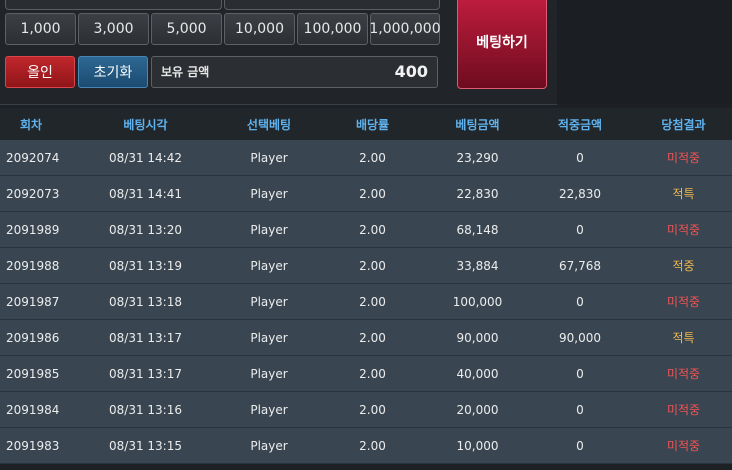  What do you see at coordinates (477, 229) in the screenshot?
I see `cell-bet-amount: 68,148` at bounding box center [477, 229].